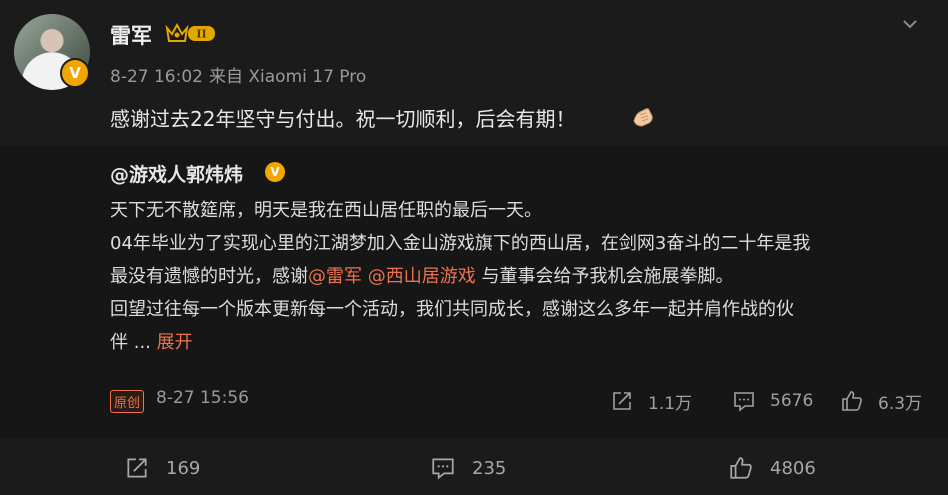 The height and width of the screenshot is (495, 948). What do you see at coordinates (131, 35) in the screenshot?
I see `username: 雷军` at bounding box center [131, 35].